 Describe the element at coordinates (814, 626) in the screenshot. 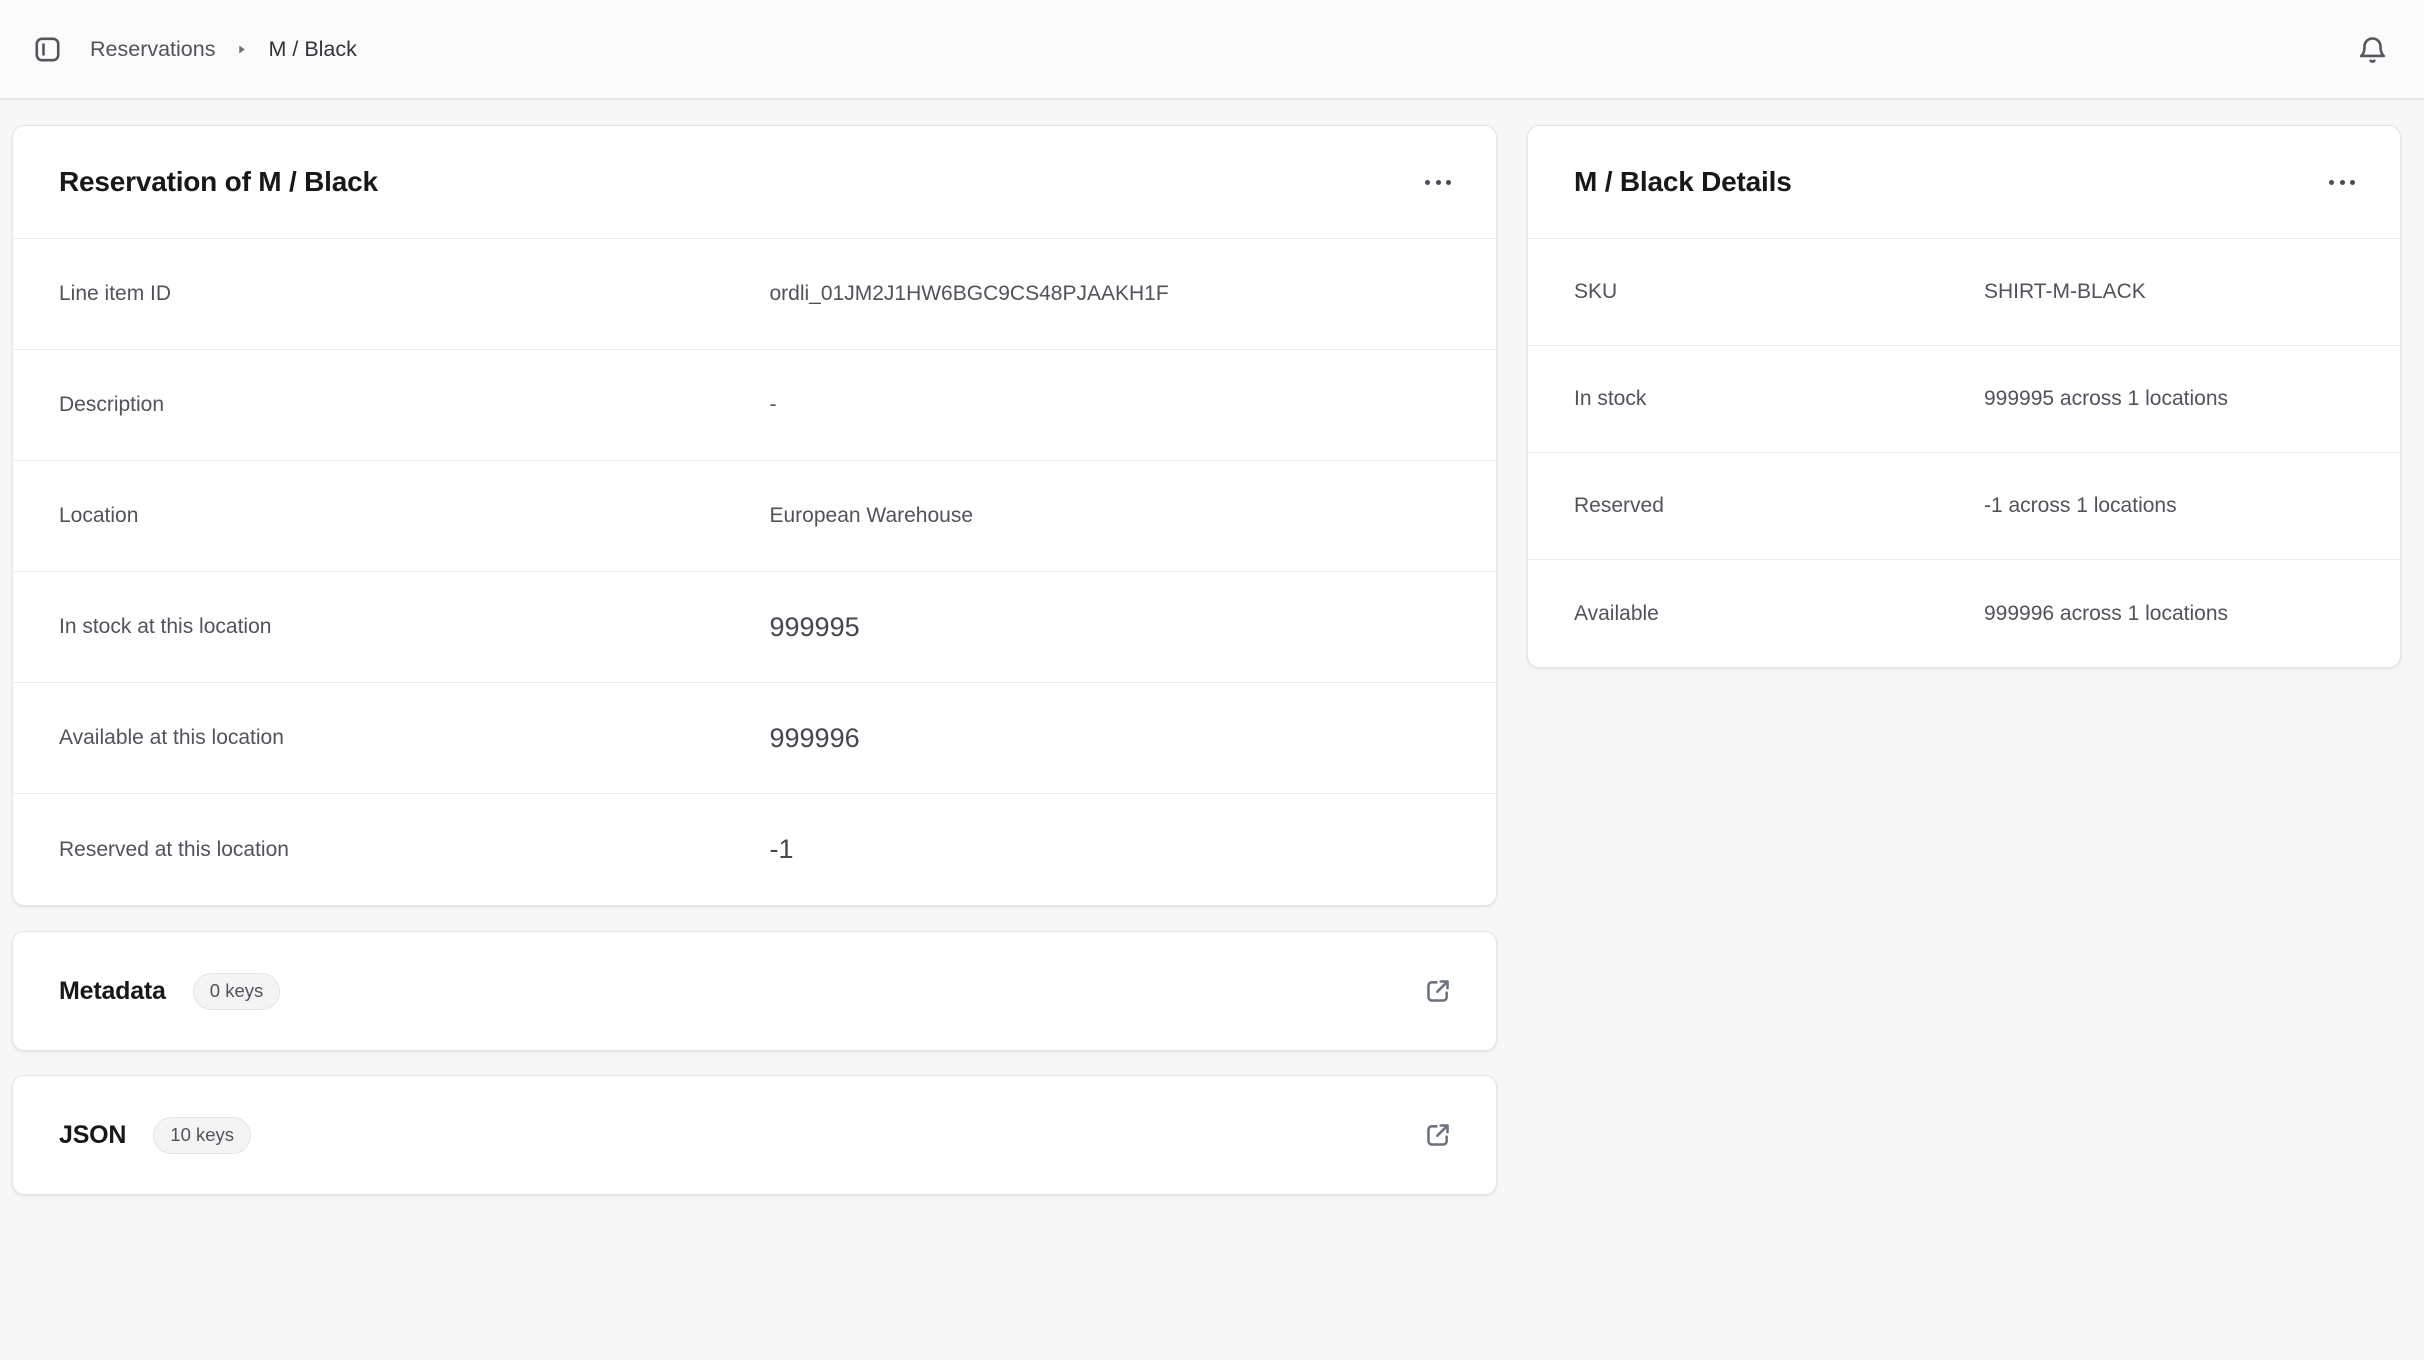

I see `field-value: 999995` at that location.